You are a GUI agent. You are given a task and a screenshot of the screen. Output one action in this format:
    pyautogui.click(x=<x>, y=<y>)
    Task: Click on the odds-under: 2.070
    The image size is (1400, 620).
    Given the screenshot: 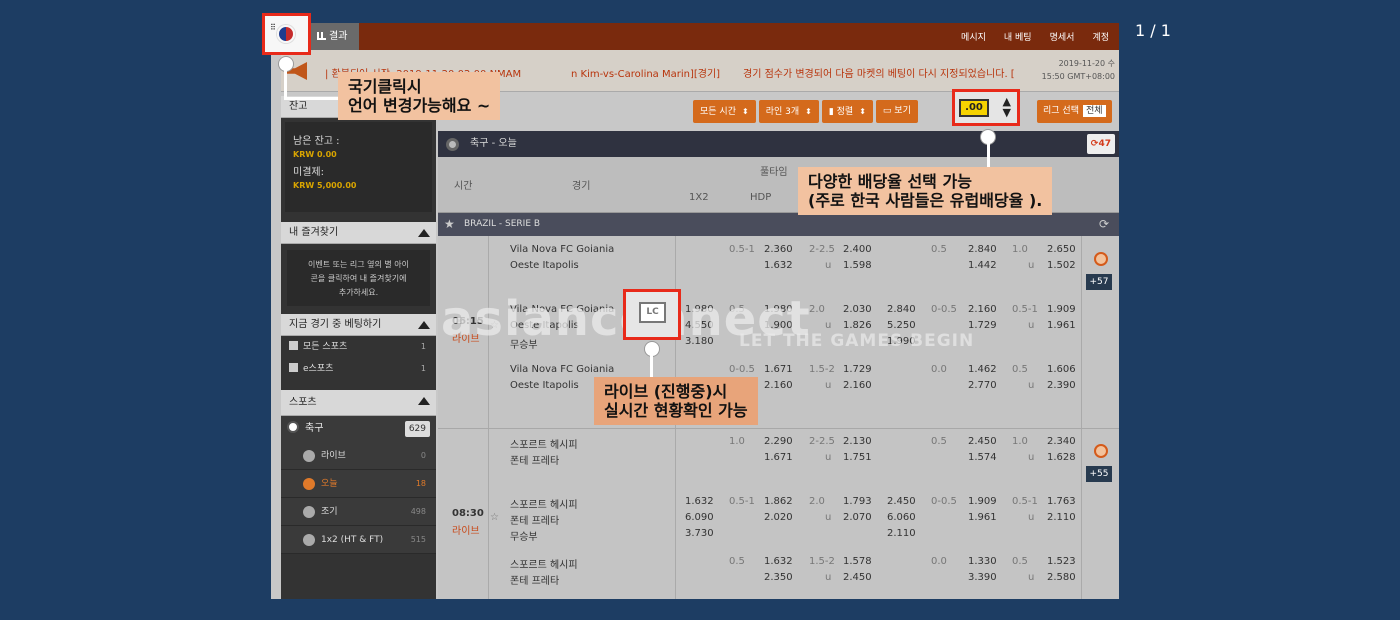 What is the action you would take?
    pyautogui.click(x=857, y=517)
    